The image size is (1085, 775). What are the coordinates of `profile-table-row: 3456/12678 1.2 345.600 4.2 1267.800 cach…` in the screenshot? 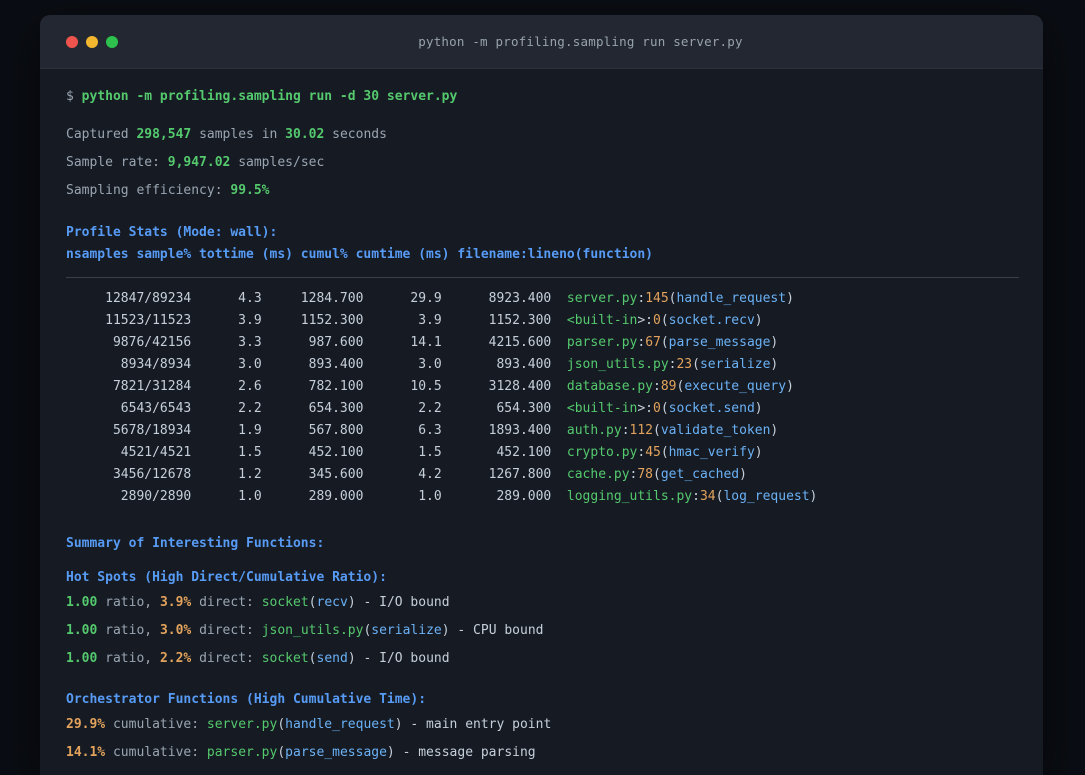 It's located at (406, 474).